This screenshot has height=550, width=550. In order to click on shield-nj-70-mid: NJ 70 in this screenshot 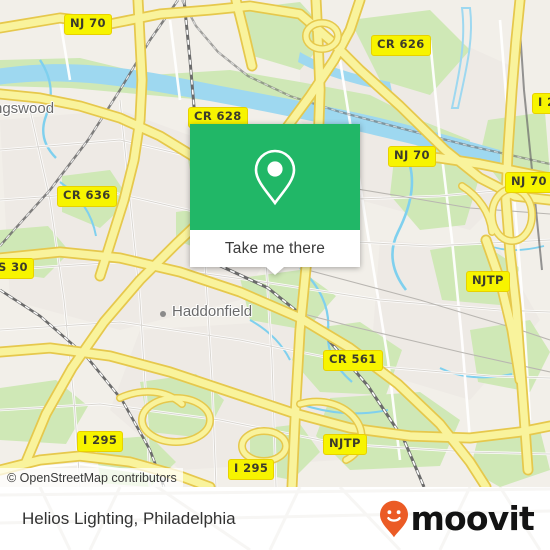, I will do `click(412, 156)`.